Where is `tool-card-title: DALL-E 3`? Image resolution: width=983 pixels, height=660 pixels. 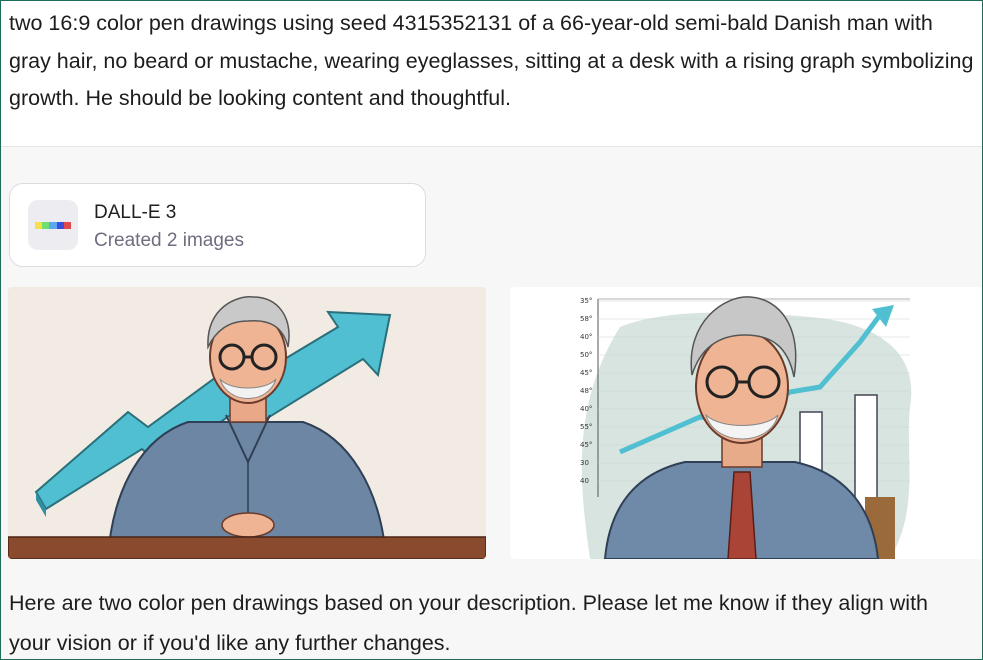 tool-card-title: DALL-E 3 is located at coordinates (135, 212).